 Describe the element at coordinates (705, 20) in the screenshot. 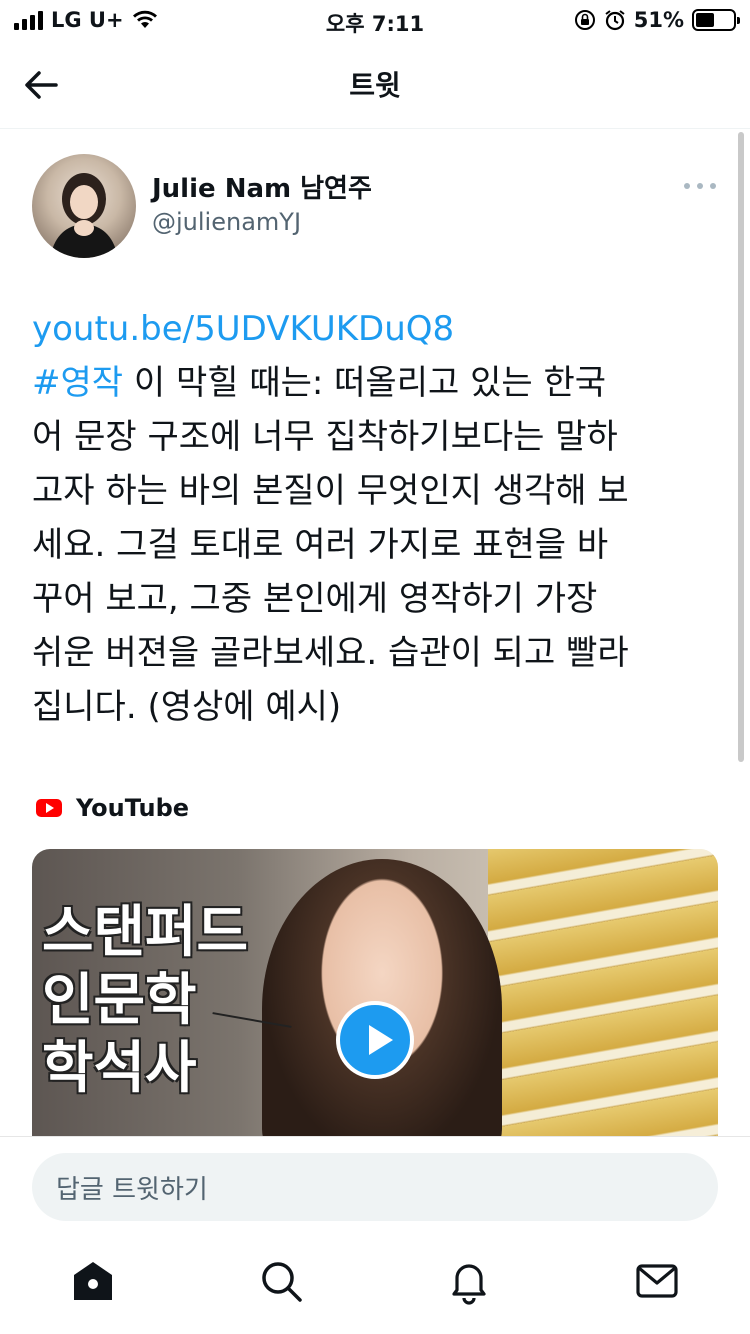

I see `battery-level` at that location.